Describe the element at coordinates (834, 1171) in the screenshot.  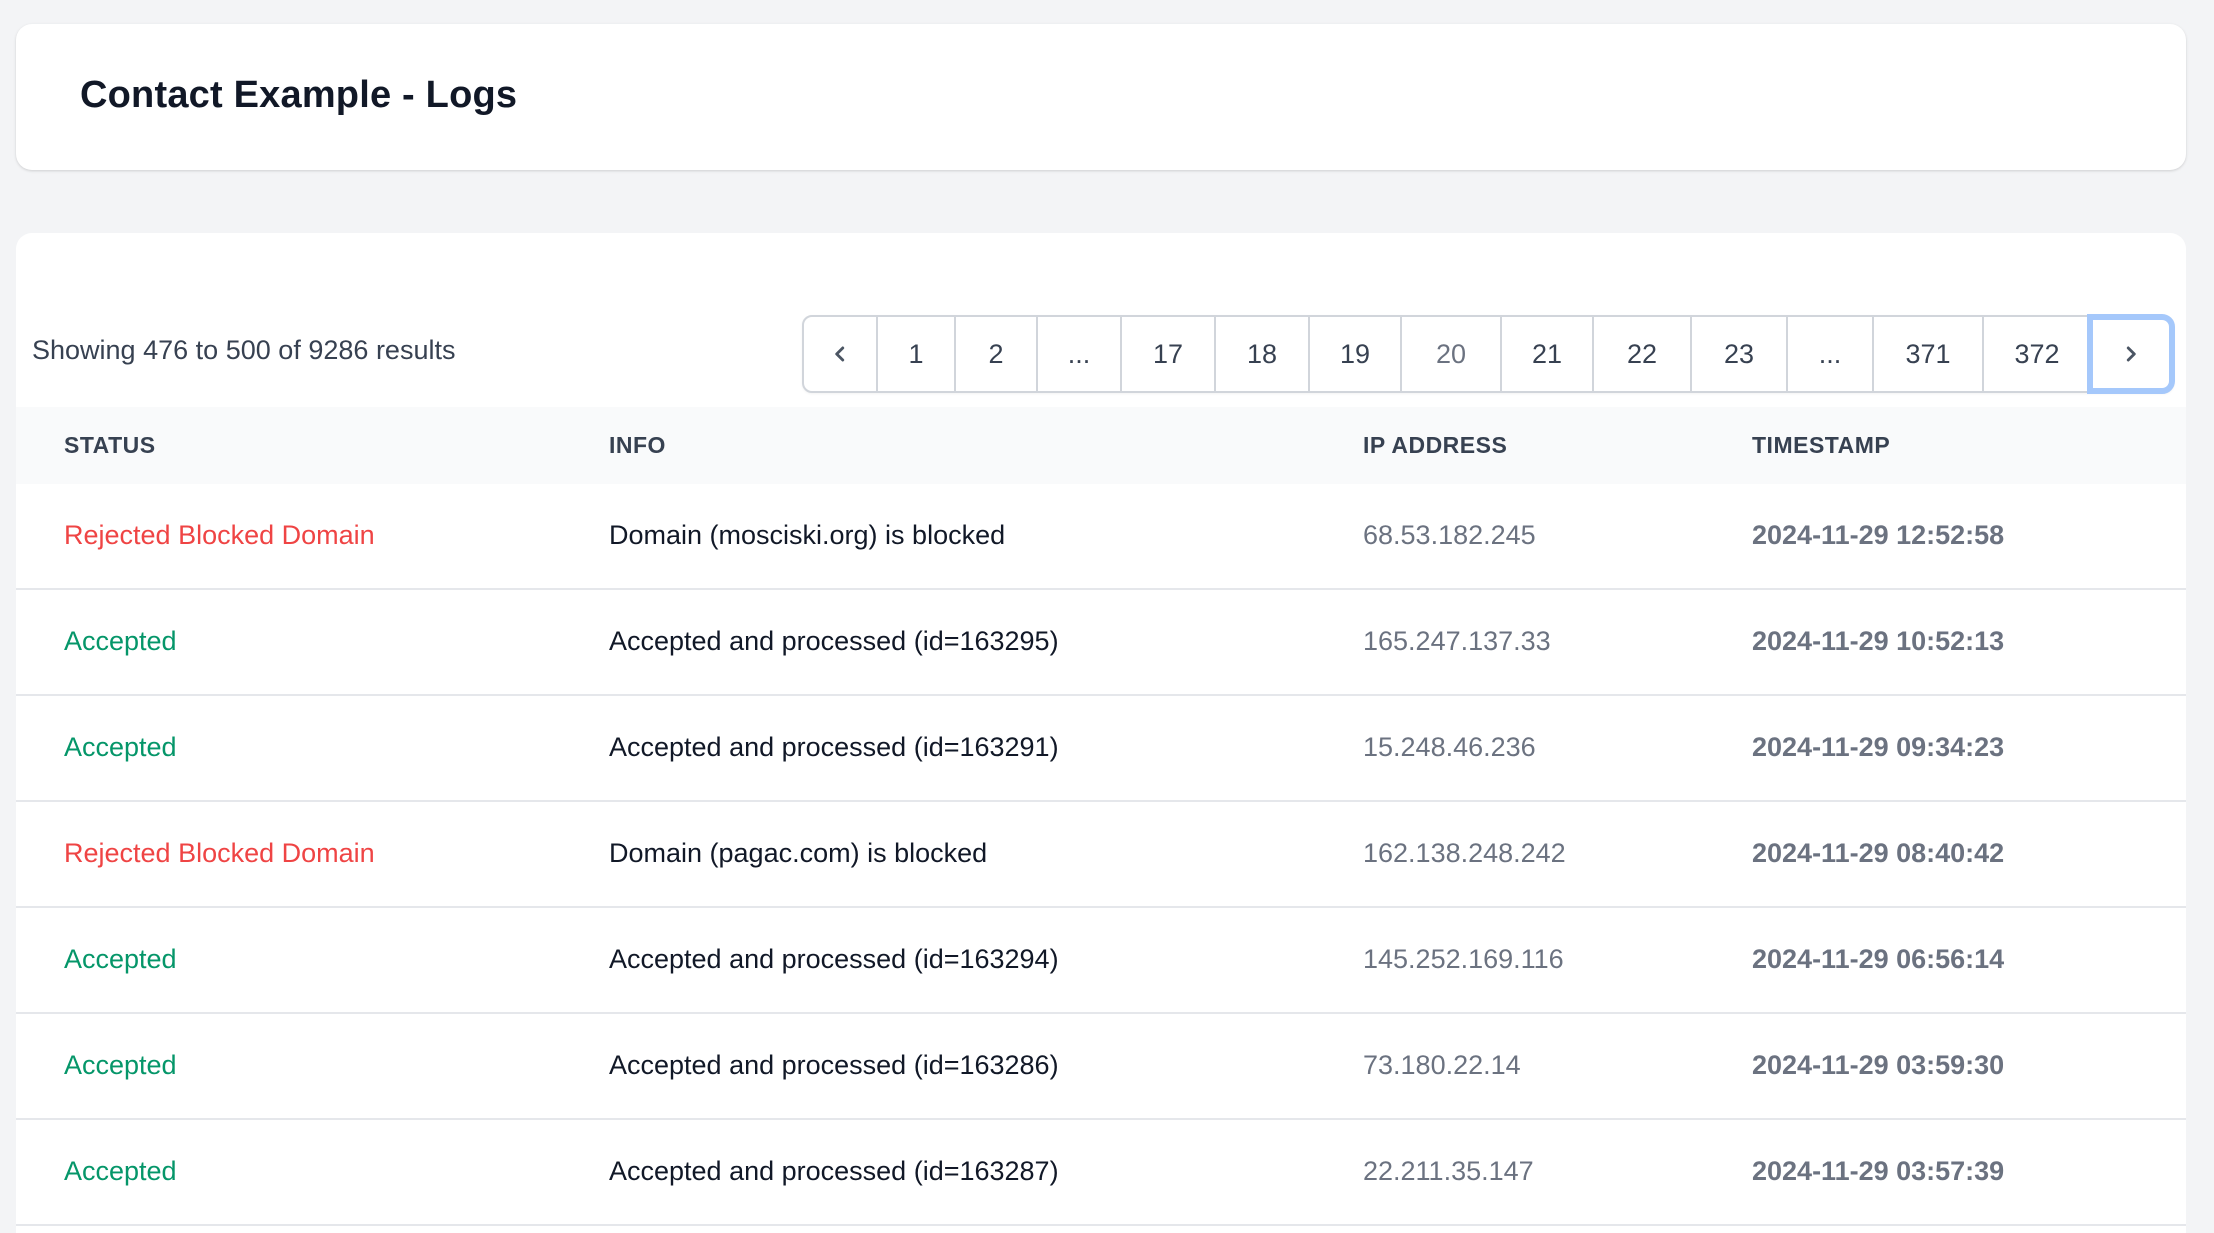
I see `info-text: Accepted and processed (id=163287)` at that location.